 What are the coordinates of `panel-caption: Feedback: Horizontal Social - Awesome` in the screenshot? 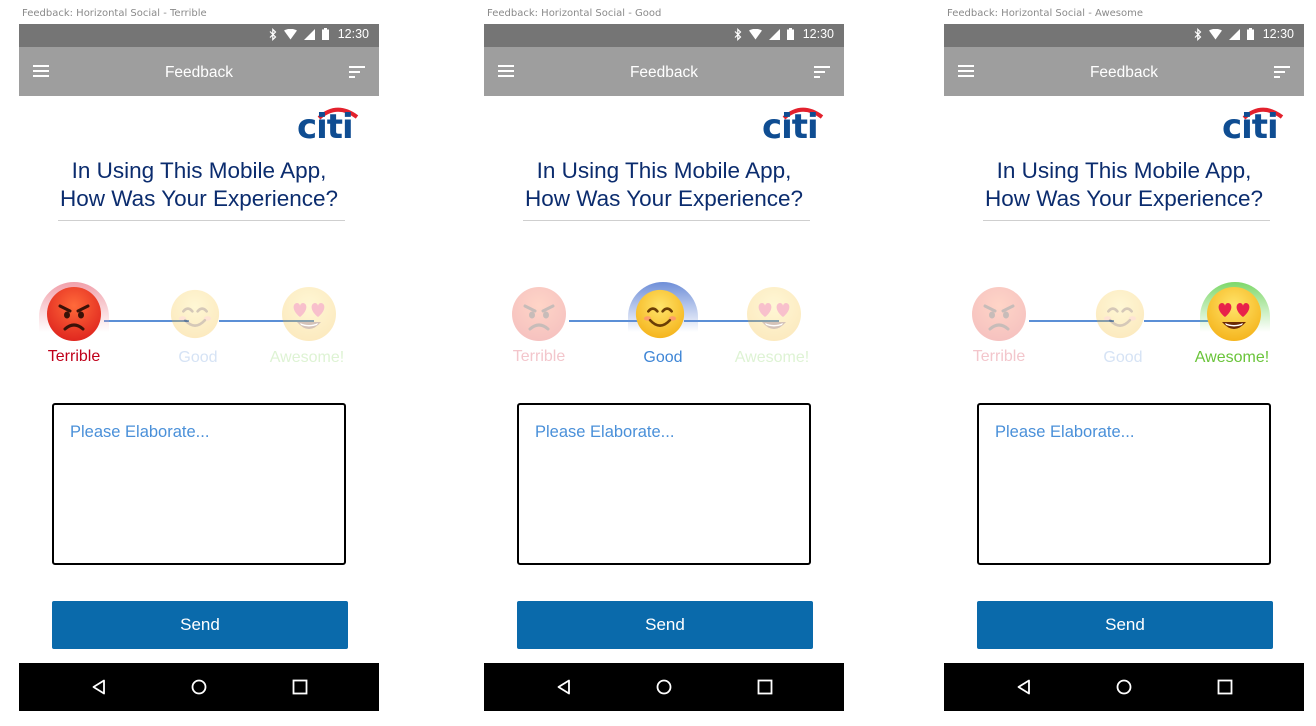 It's located at (1045, 13).